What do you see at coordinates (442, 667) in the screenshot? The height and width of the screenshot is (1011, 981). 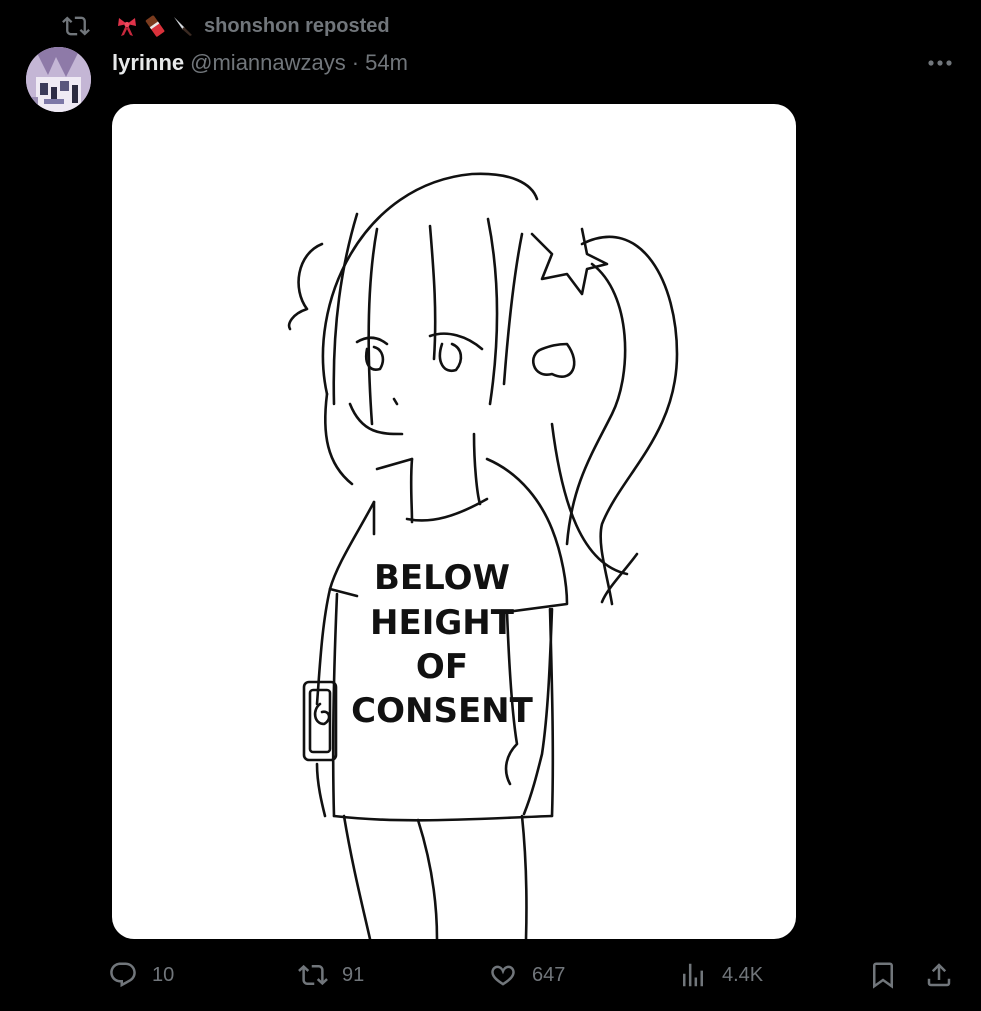 I see `shirt-text-line-3: OF` at bounding box center [442, 667].